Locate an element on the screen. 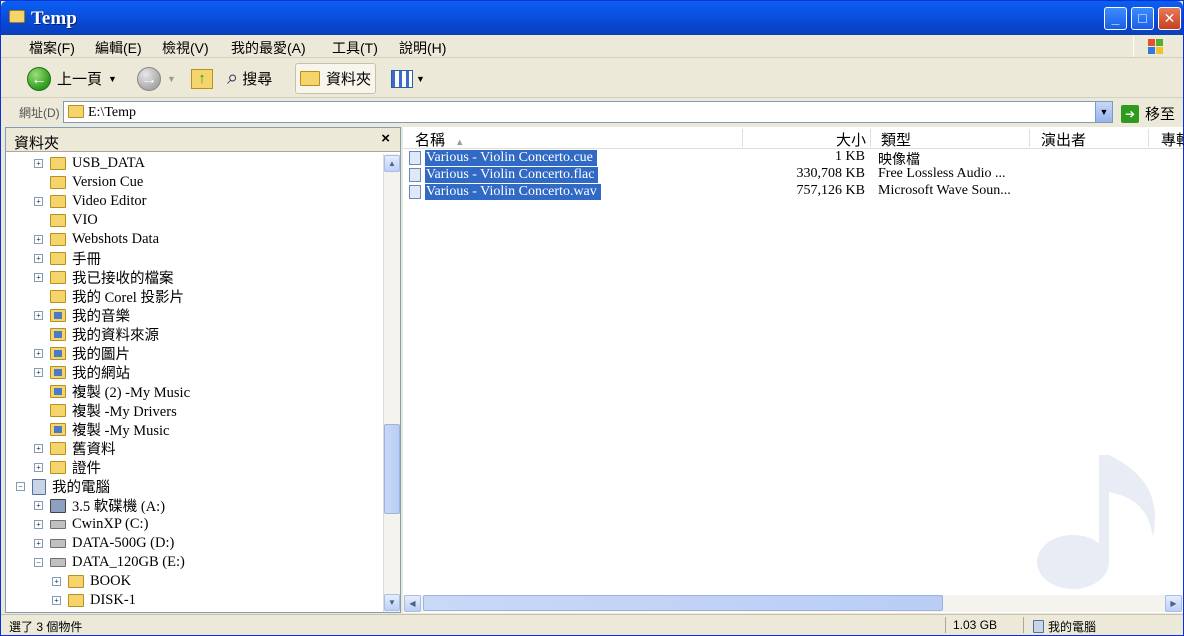  tree-item-label: DISK-1 is located at coordinates (113, 600).